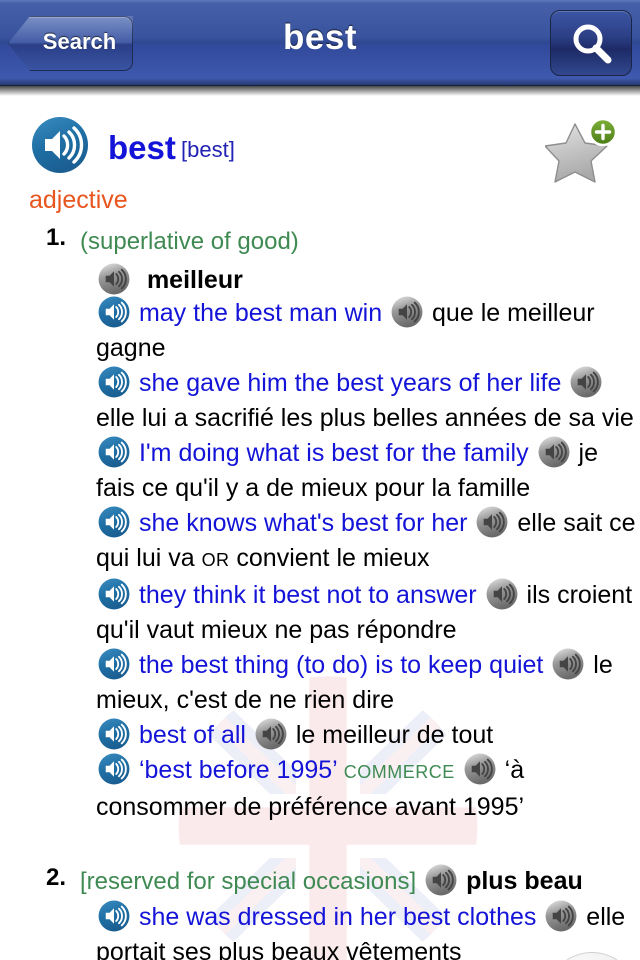 This screenshot has height=960, width=640. Describe the element at coordinates (194, 280) in the screenshot. I see `sense-translation: meilleur` at that location.